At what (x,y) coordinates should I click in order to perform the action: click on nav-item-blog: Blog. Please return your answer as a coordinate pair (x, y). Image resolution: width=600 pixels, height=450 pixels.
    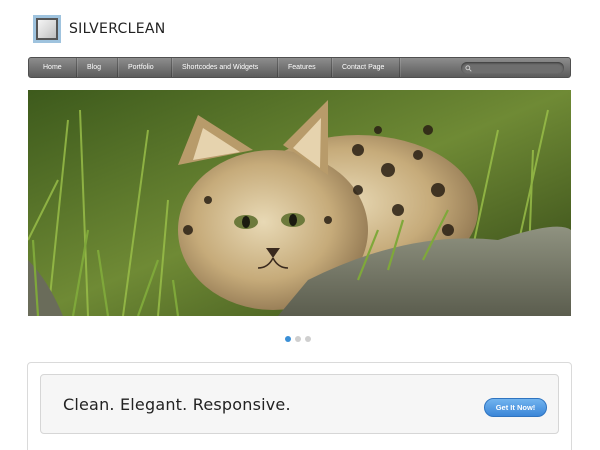
    Looking at the image, I should click on (97, 67).